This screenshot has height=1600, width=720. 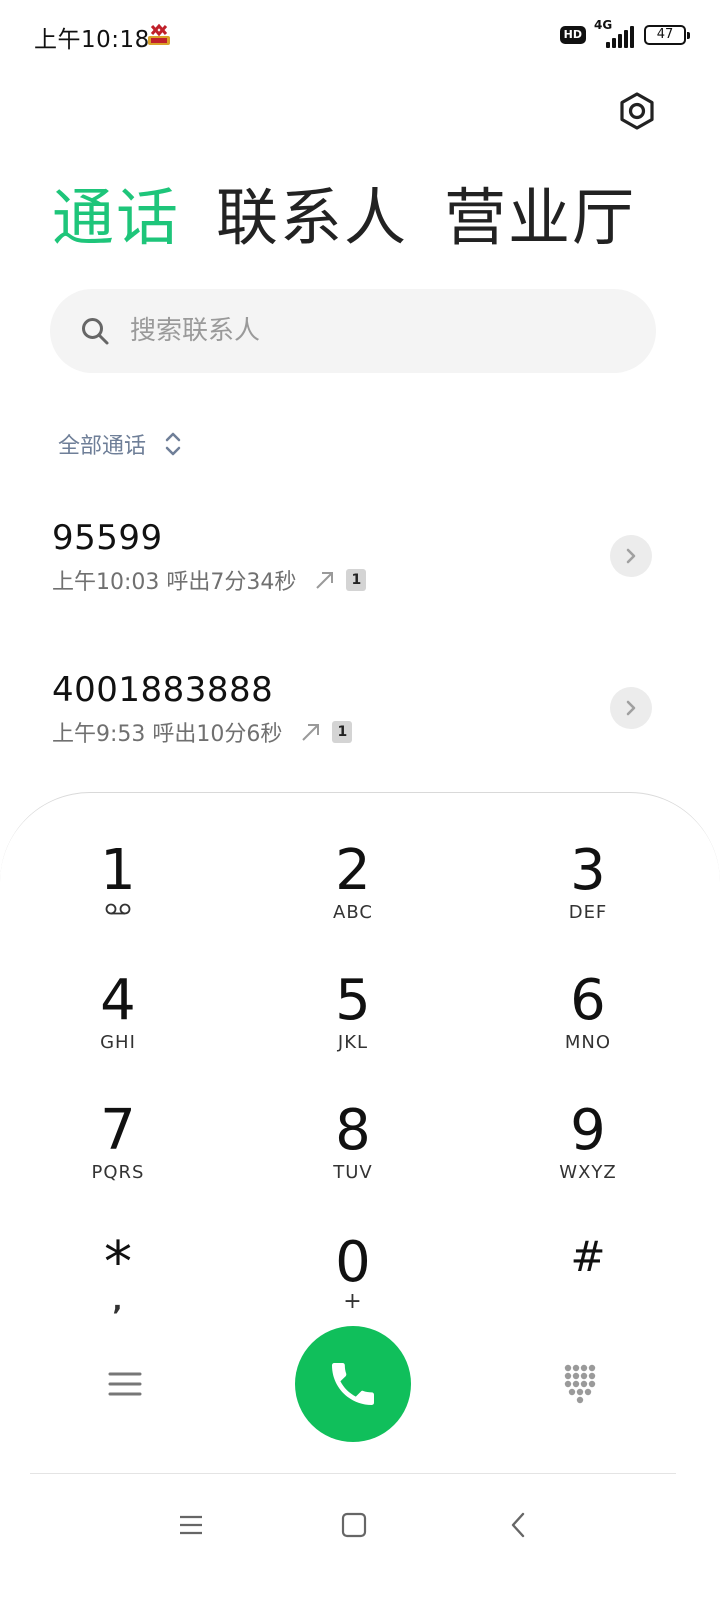 I want to click on settings-icon, so click(x=637, y=111).